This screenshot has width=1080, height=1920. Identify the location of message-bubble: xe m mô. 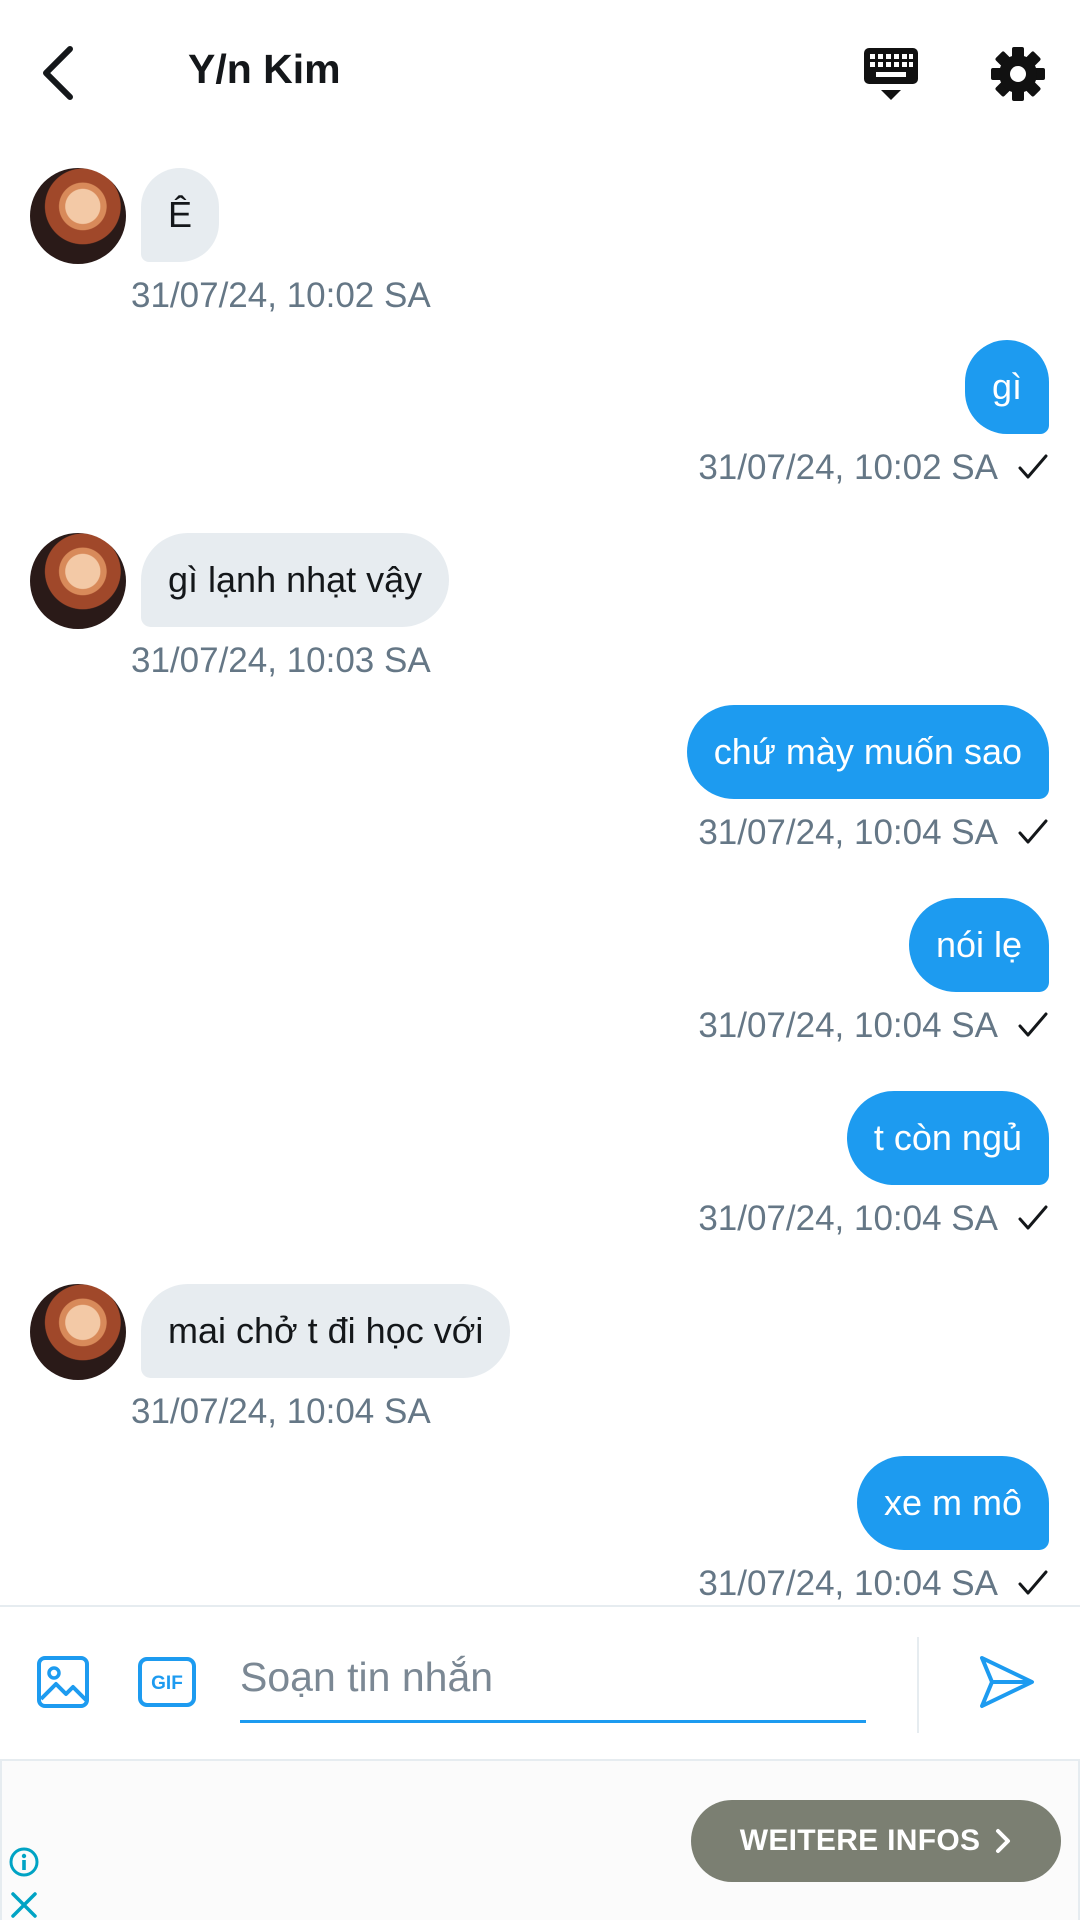
(952, 1503).